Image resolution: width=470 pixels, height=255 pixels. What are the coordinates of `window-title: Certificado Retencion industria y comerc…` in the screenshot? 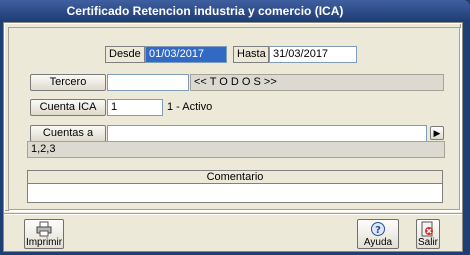 It's located at (205, 11).